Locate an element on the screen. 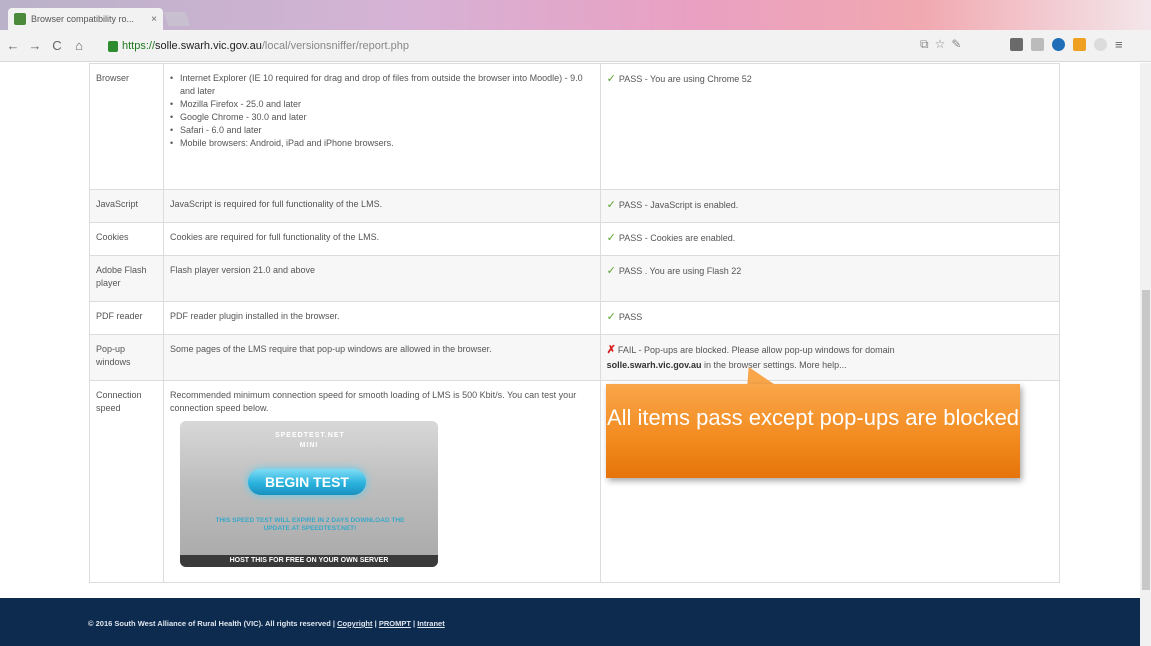  forward-icon: → is located at coordinates (35, 45).